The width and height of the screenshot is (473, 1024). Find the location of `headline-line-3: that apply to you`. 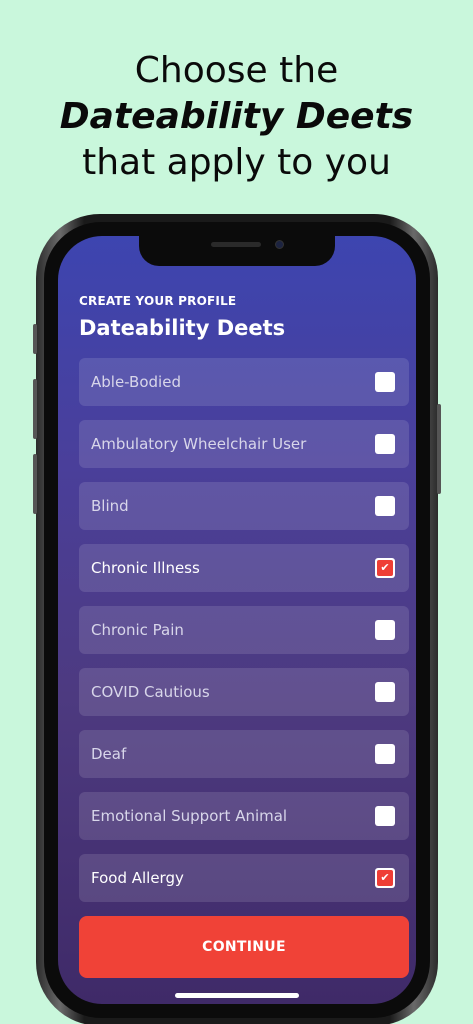

headline-line-3: that apply to you is located at coordinates (236, 162).